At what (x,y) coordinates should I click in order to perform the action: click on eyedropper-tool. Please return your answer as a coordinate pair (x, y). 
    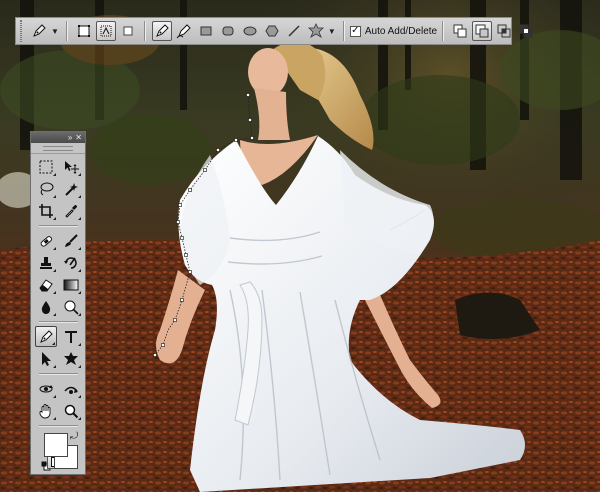
    Looking at the image, I should click on (71, 210).